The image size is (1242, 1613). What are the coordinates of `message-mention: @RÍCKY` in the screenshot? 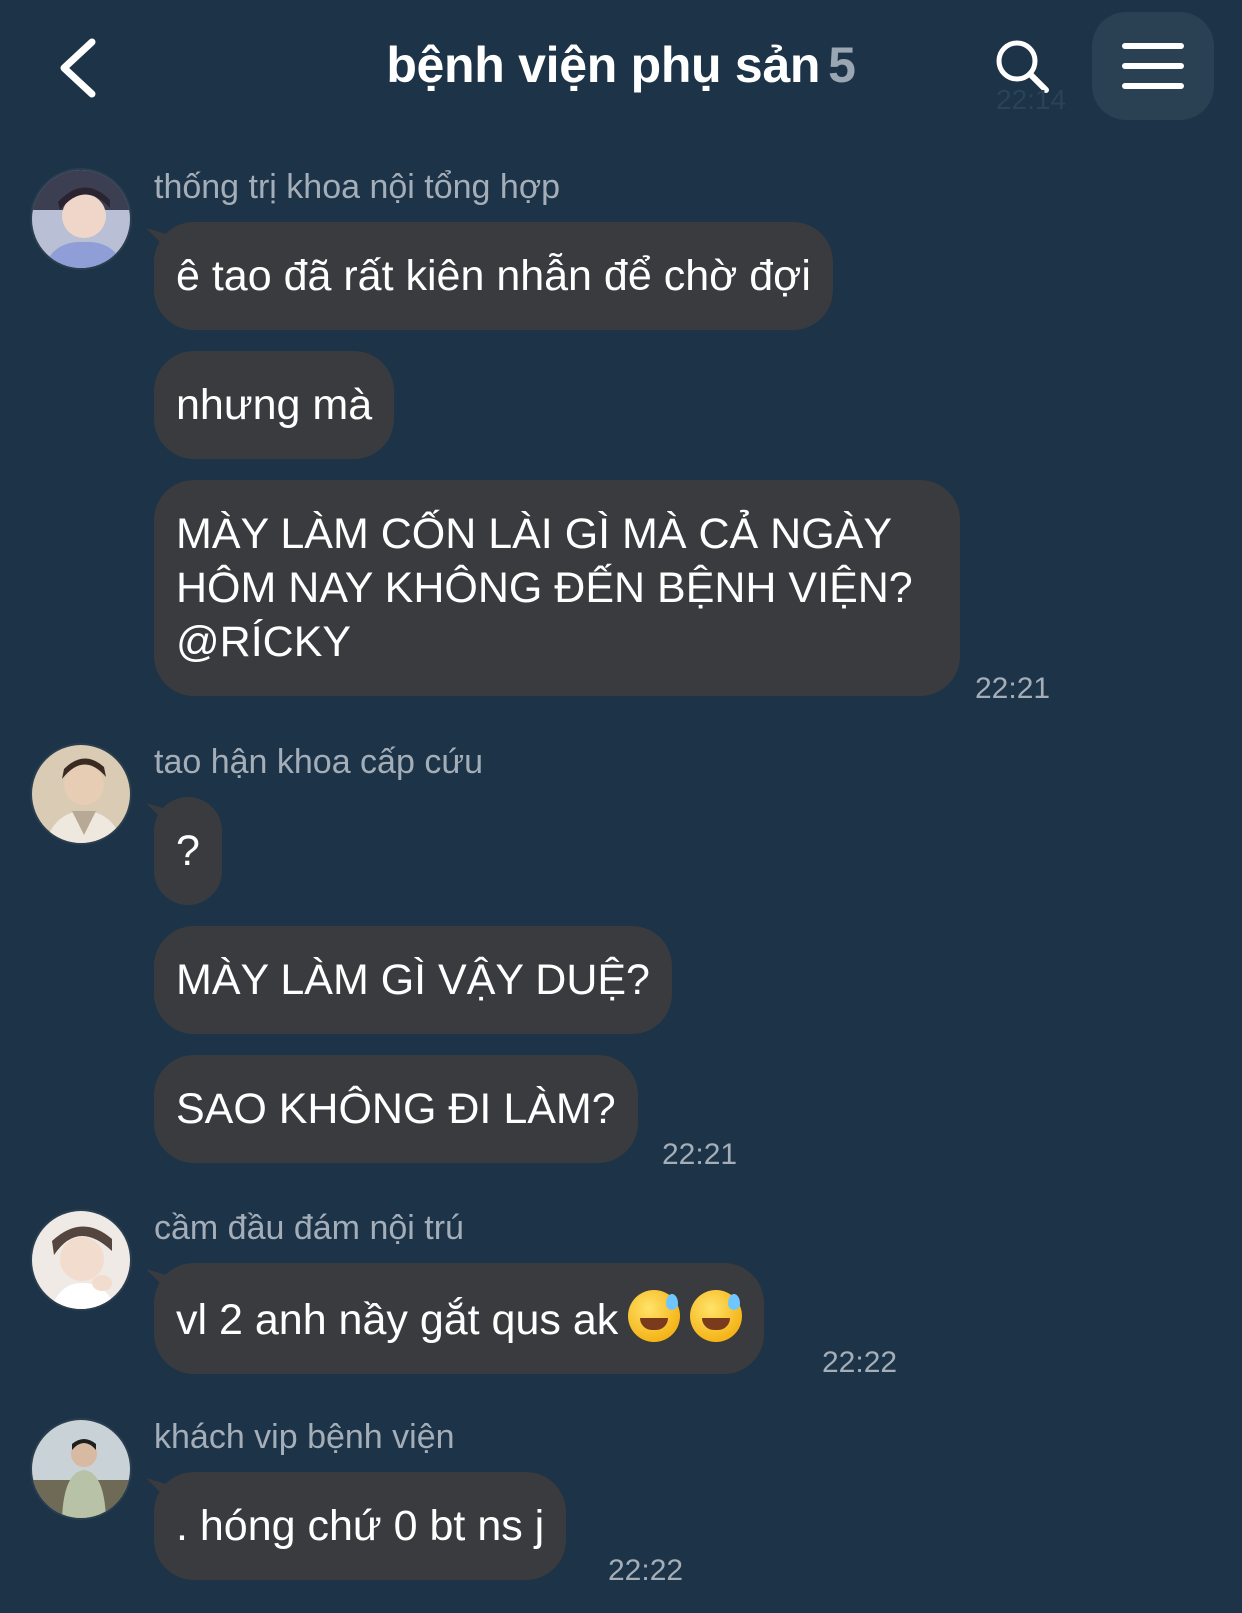 It's located at (557, 642).